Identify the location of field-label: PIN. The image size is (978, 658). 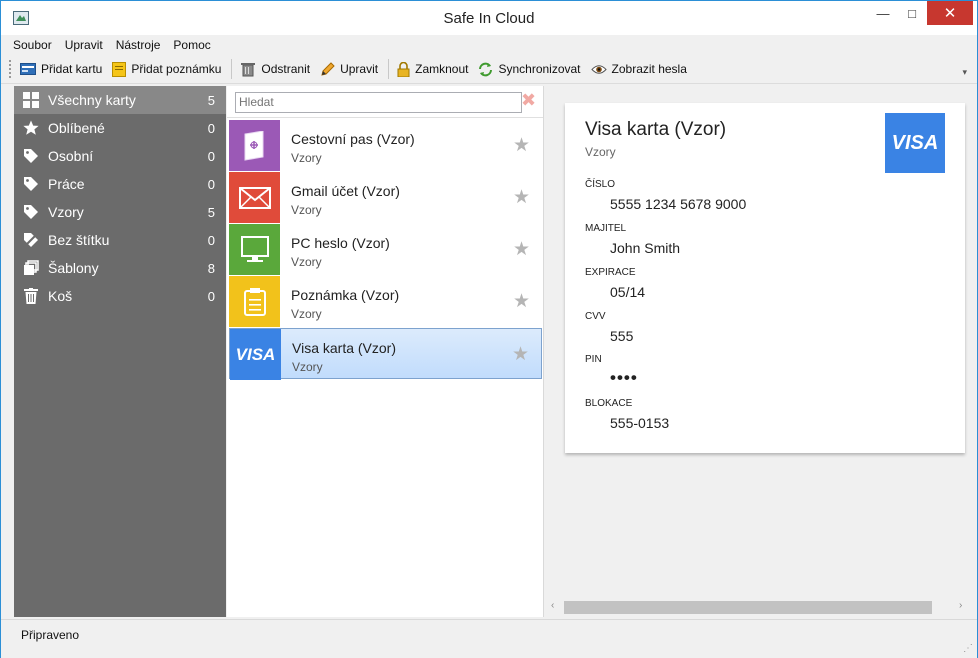
(593, 359).